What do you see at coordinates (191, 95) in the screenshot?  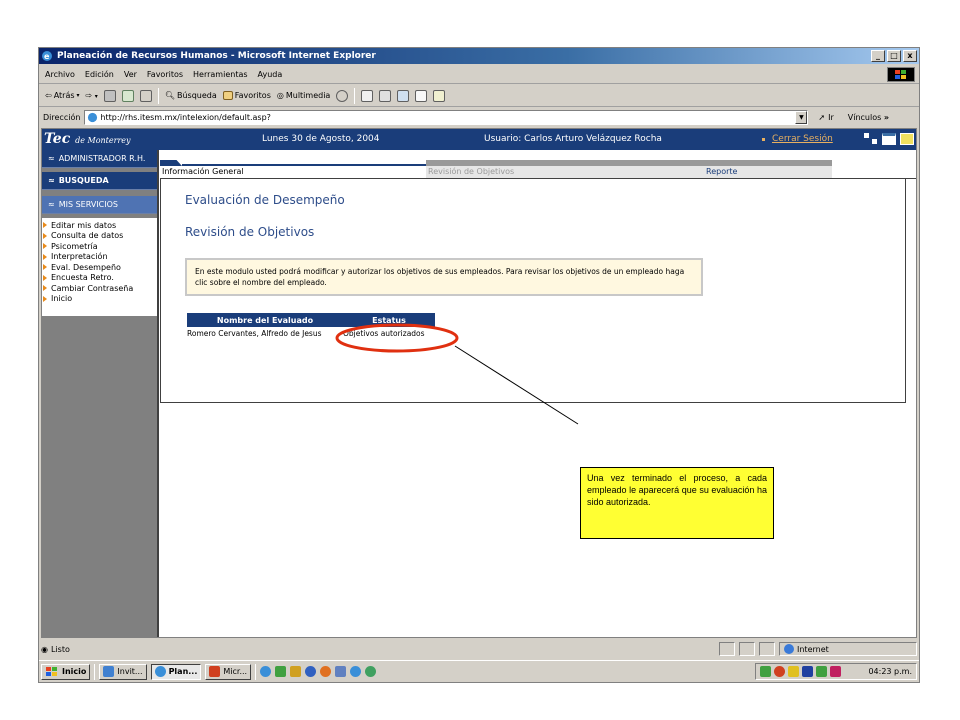 I see `search-button: 🔍︎ Búsqueda` at bounding box center [191, 95].